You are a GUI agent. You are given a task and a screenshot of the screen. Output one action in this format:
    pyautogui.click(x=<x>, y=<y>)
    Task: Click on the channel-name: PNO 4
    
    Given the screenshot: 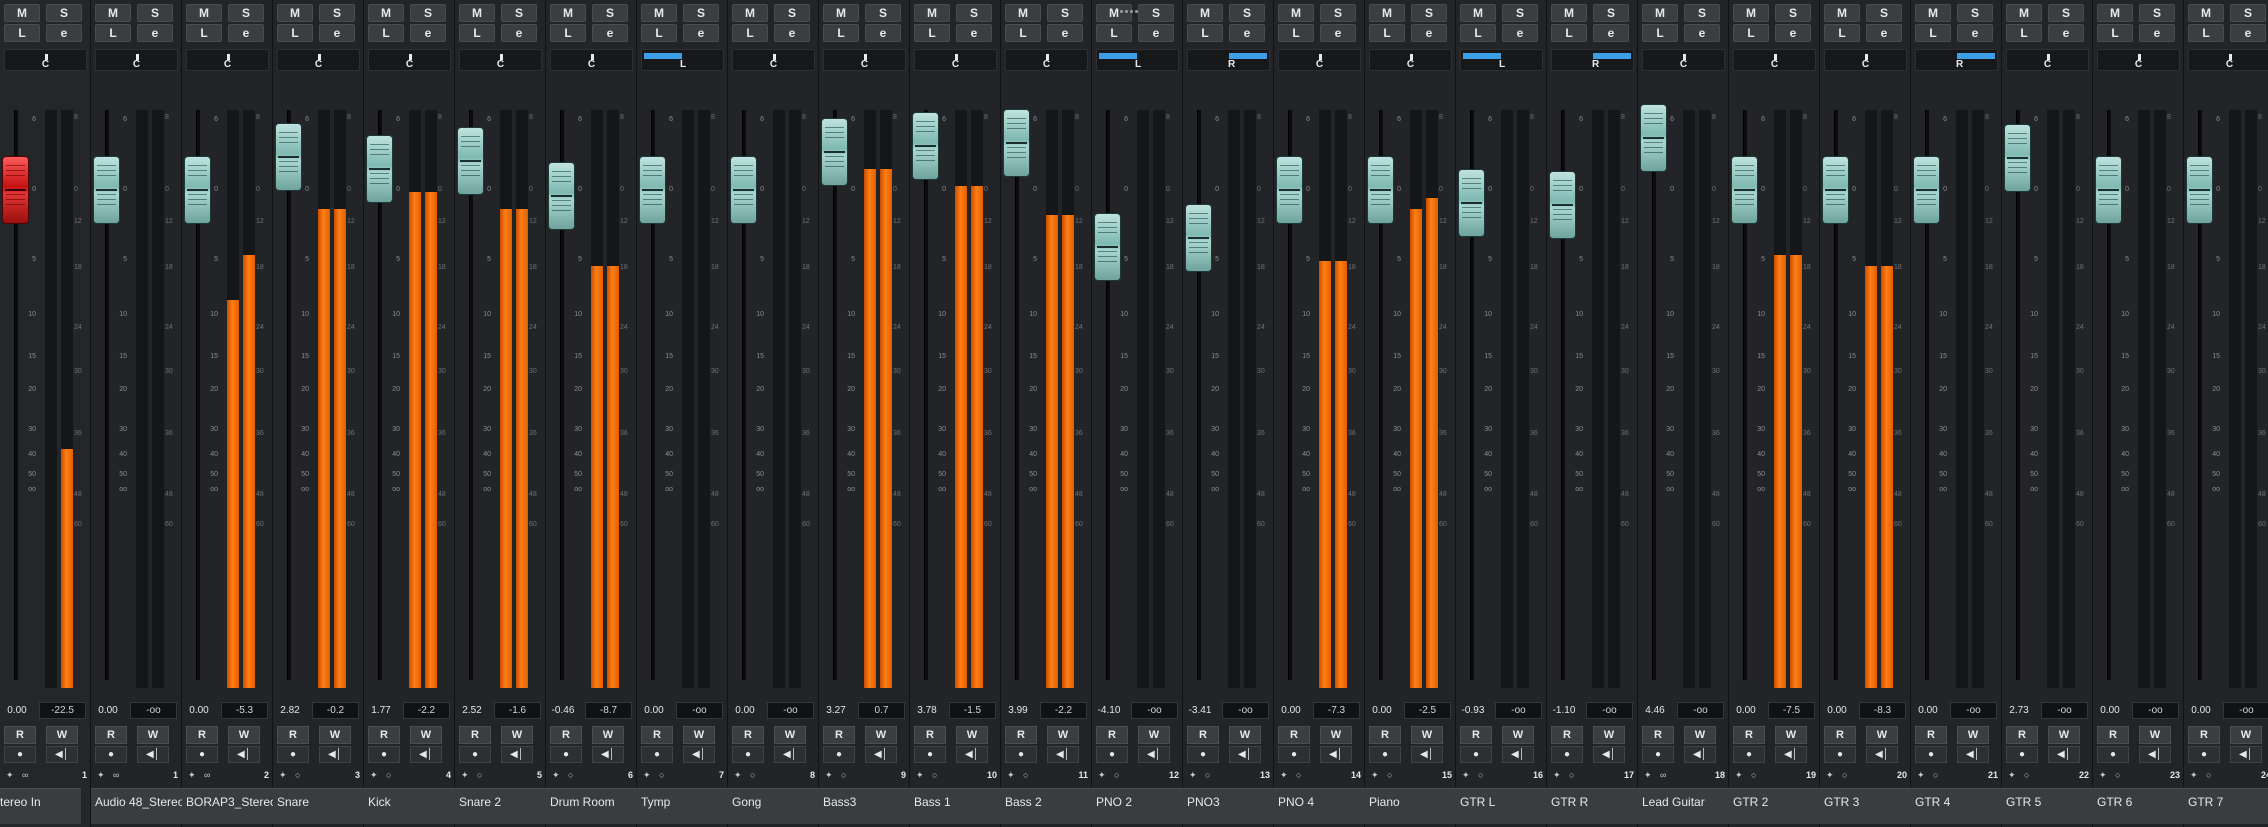 What is the action you would take?
    pyautogui.click(x=1319, y=806)
    